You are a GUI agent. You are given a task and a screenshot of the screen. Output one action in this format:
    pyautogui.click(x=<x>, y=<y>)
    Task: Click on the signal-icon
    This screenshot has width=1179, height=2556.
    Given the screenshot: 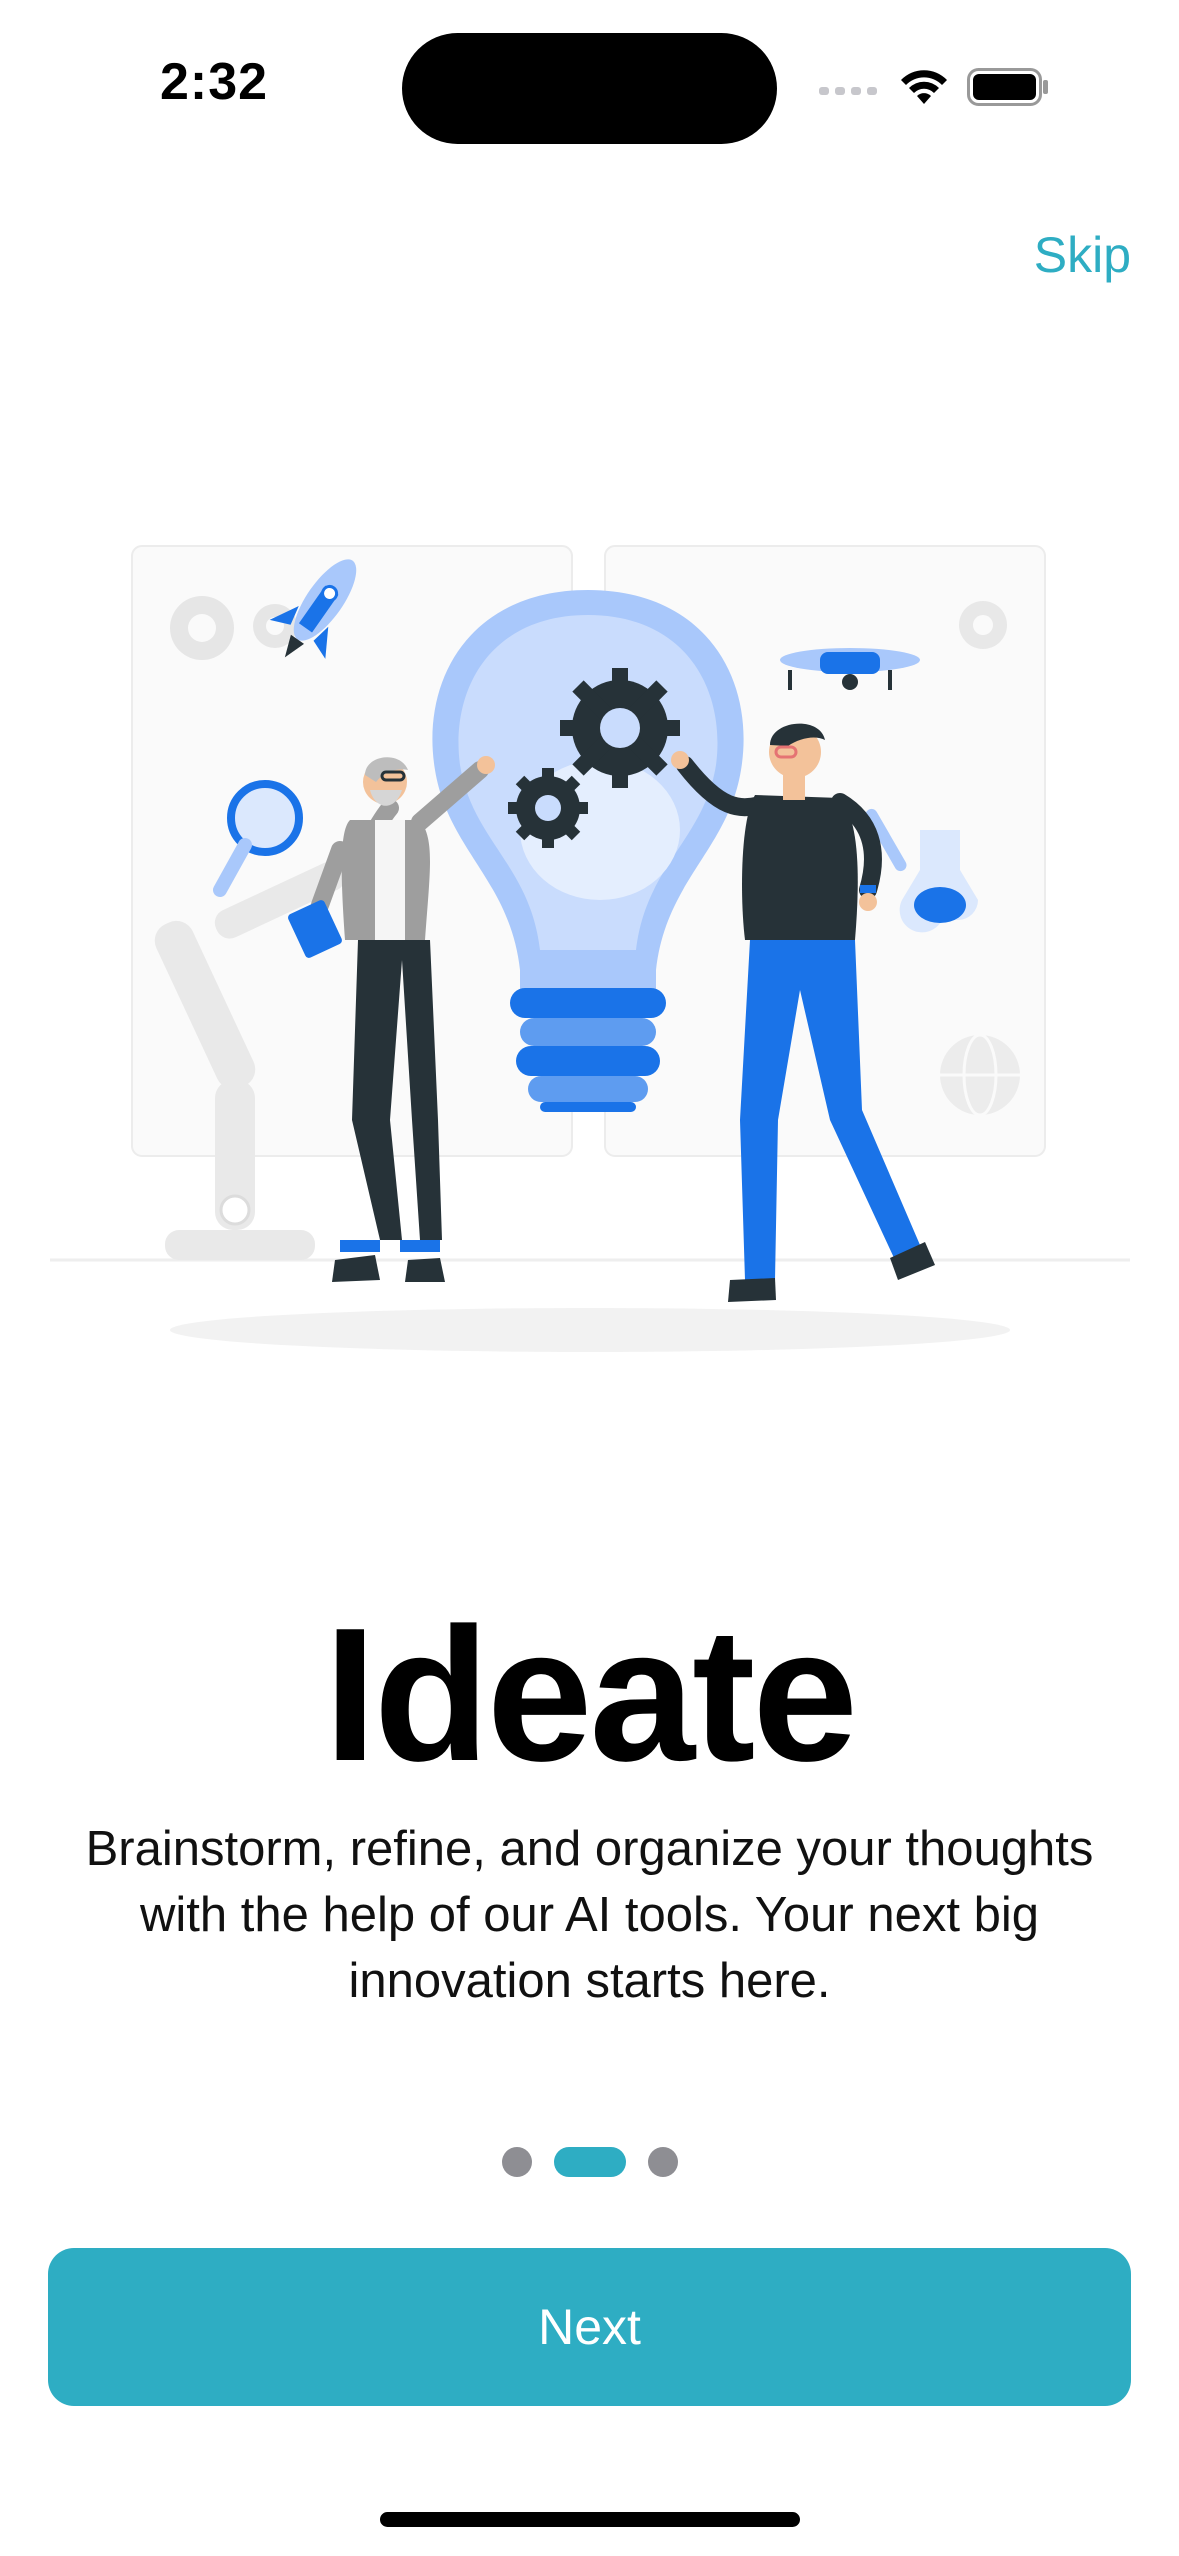 What is the action you would take?
    pyautogui.click(x=848, y=91)
    